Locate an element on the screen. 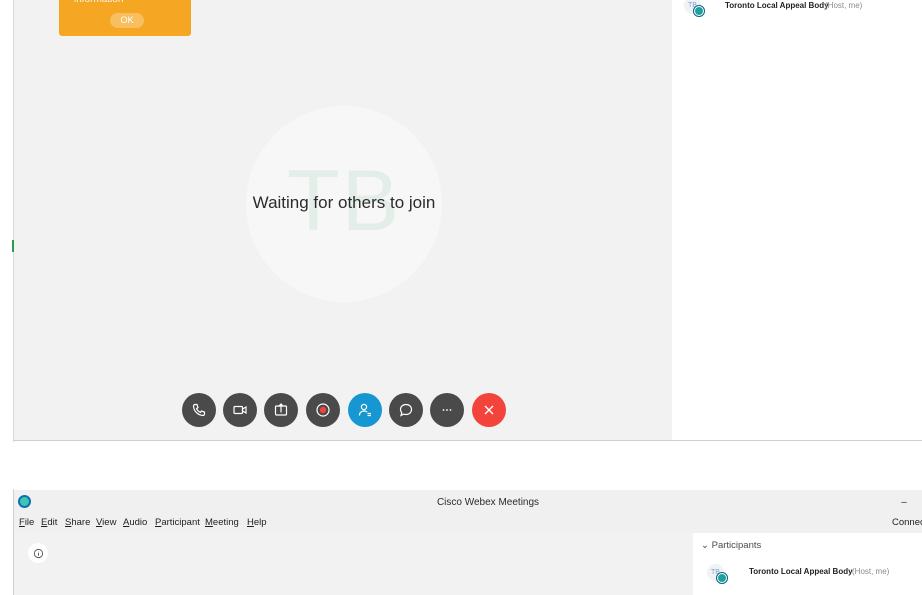 The width and height of the screenshot is (922, 595). share-button is located at coordinates (281, 410).